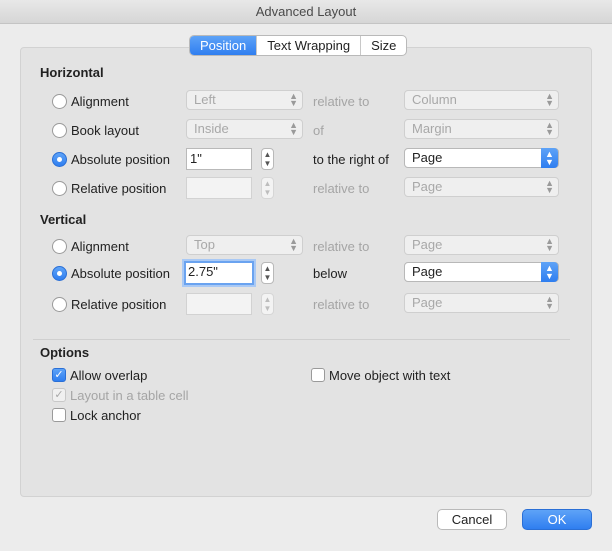 The image size is (612, 551). Describe the element at coordinates (432, 128) in the screenshot. I see `h-book-layout-target-value: Margin` at that location.